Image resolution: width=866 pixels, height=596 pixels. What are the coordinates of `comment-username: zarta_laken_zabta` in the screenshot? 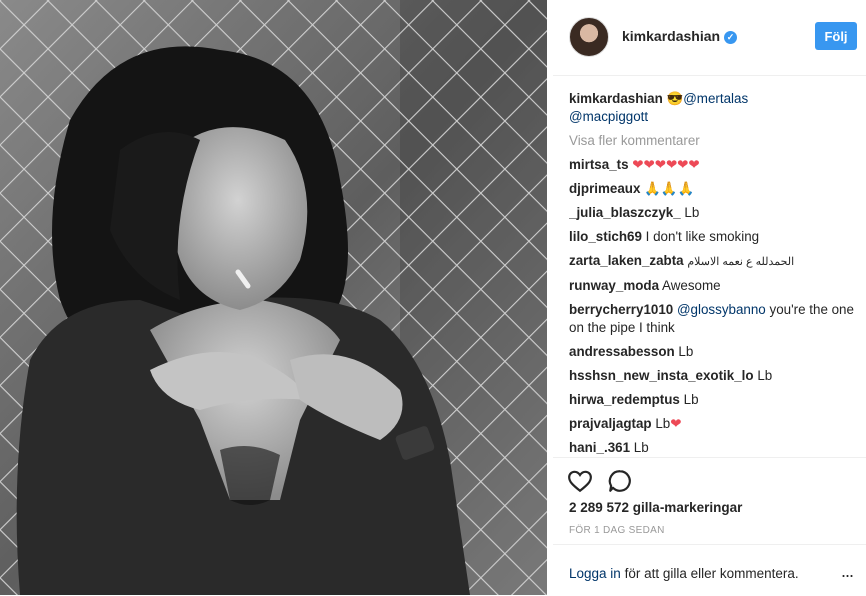 It's located at (626, 260).